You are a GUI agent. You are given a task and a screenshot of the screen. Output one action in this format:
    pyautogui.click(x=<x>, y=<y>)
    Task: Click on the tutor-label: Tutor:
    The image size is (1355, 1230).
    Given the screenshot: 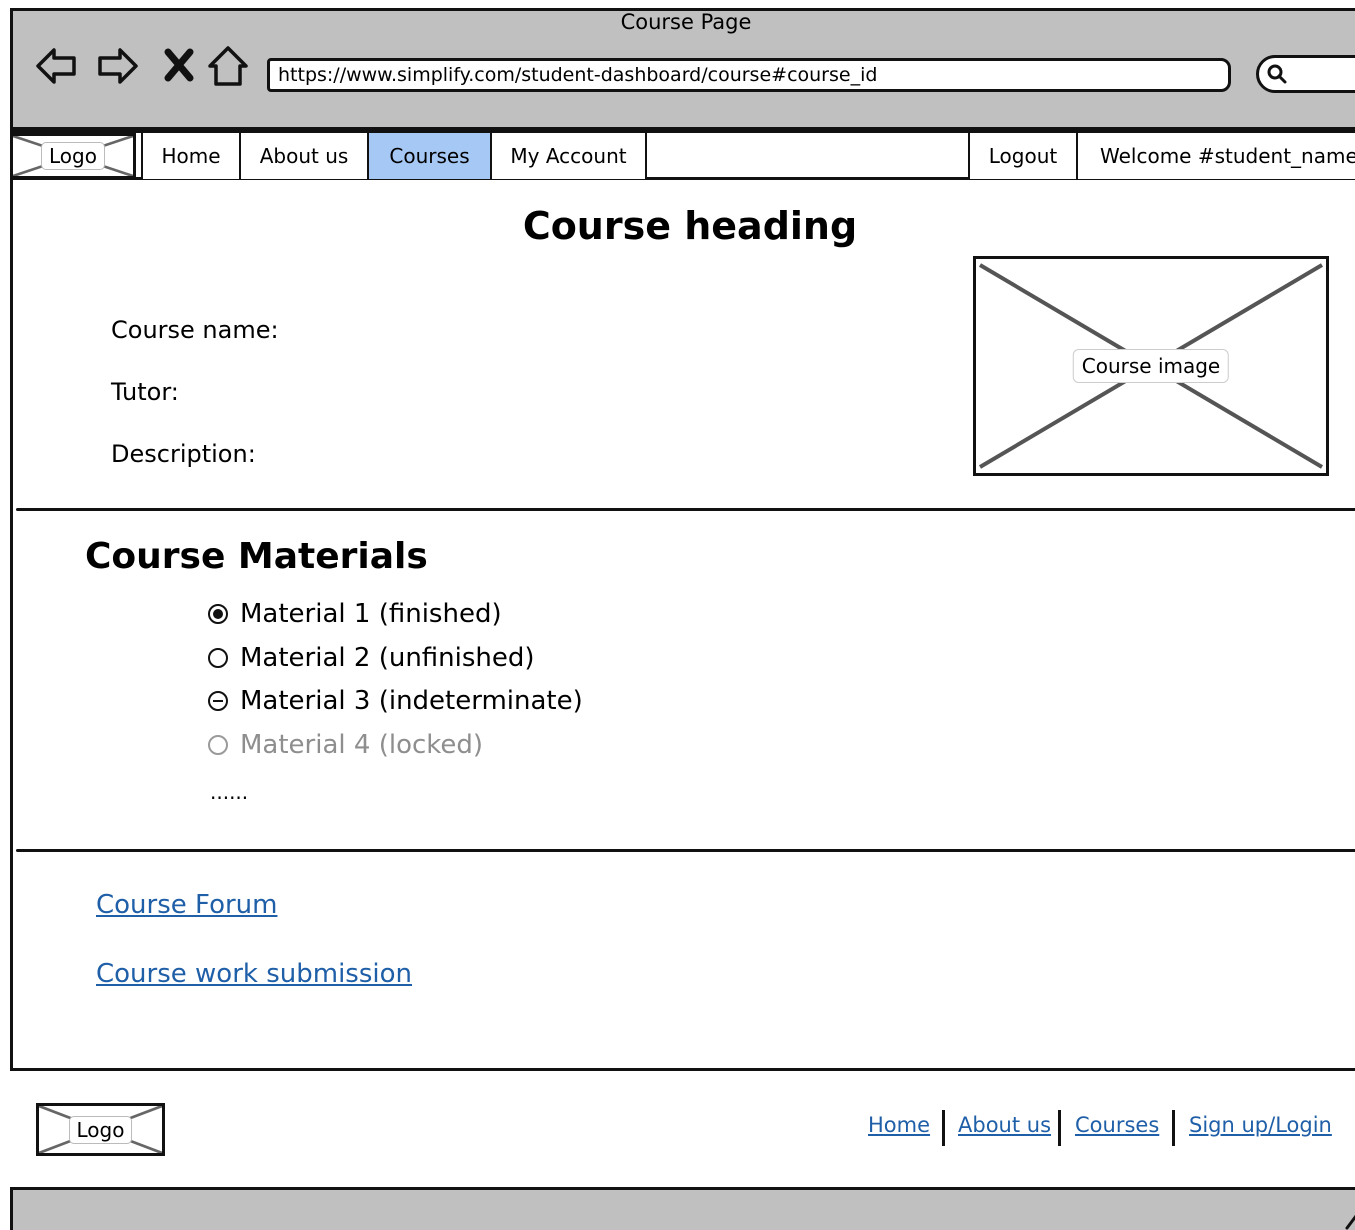 What is the action you would take?
    pyautogui.click(x=145, y=392)
    